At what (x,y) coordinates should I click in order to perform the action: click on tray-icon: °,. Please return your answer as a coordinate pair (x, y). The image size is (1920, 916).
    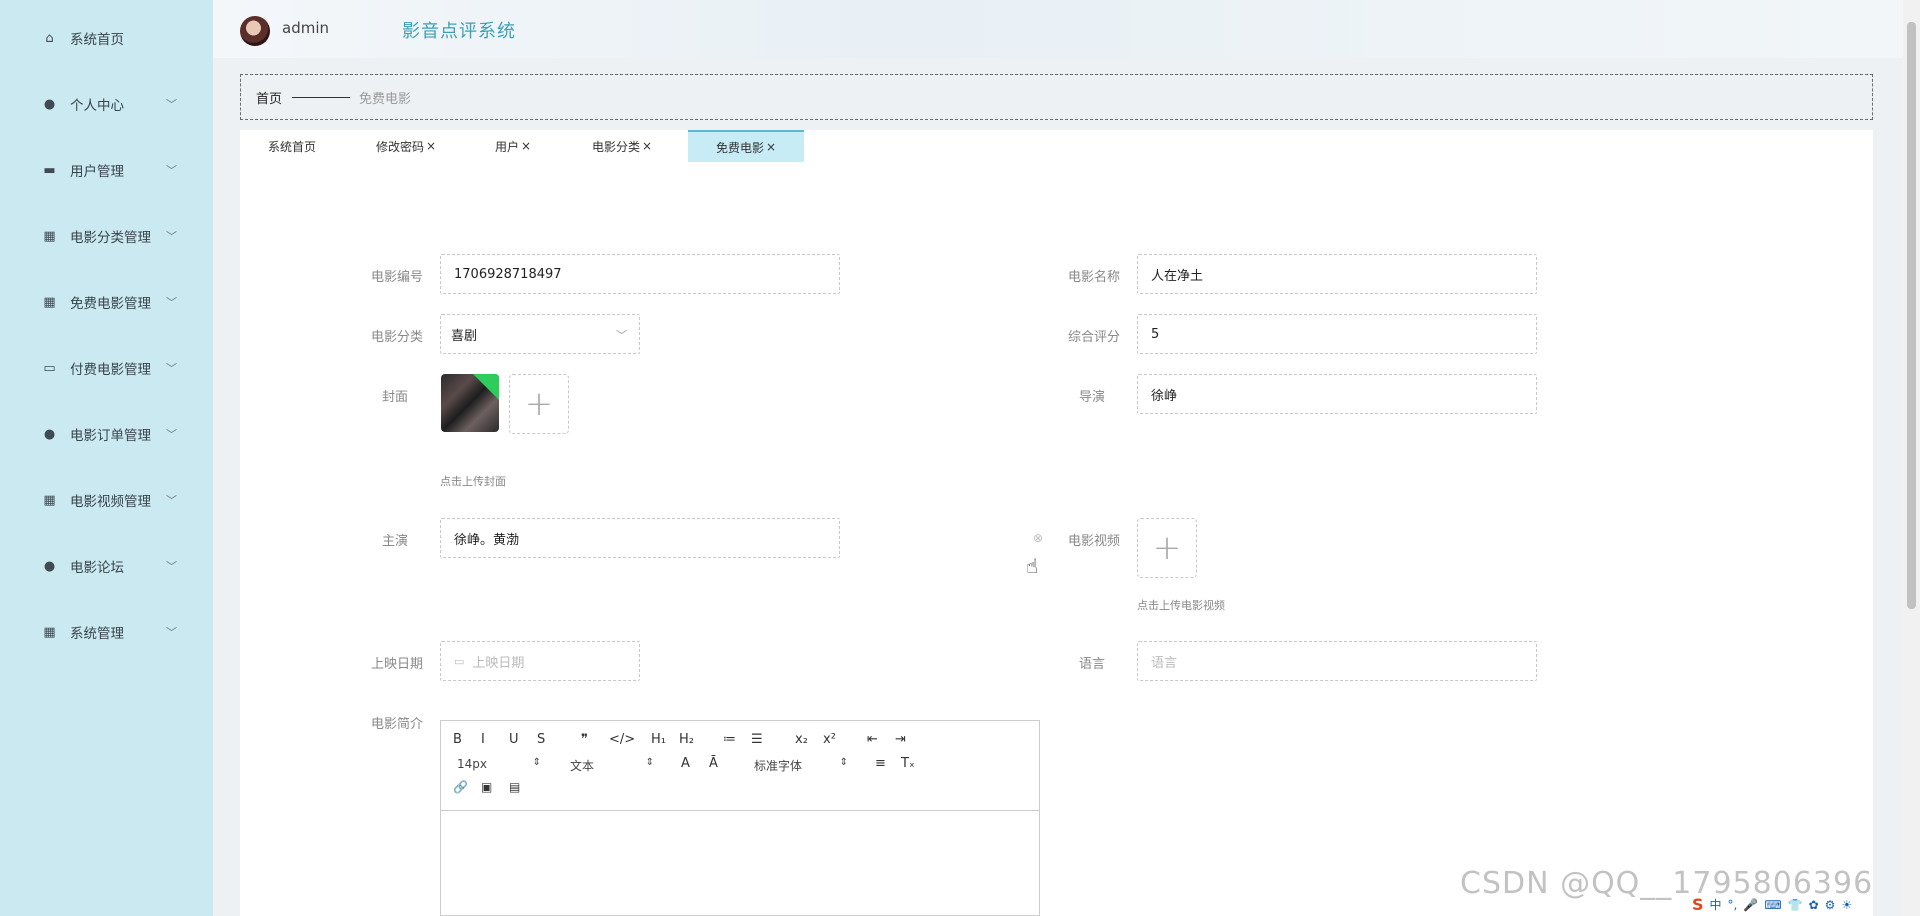
    Looking at the image, I should click on (1733, 905).